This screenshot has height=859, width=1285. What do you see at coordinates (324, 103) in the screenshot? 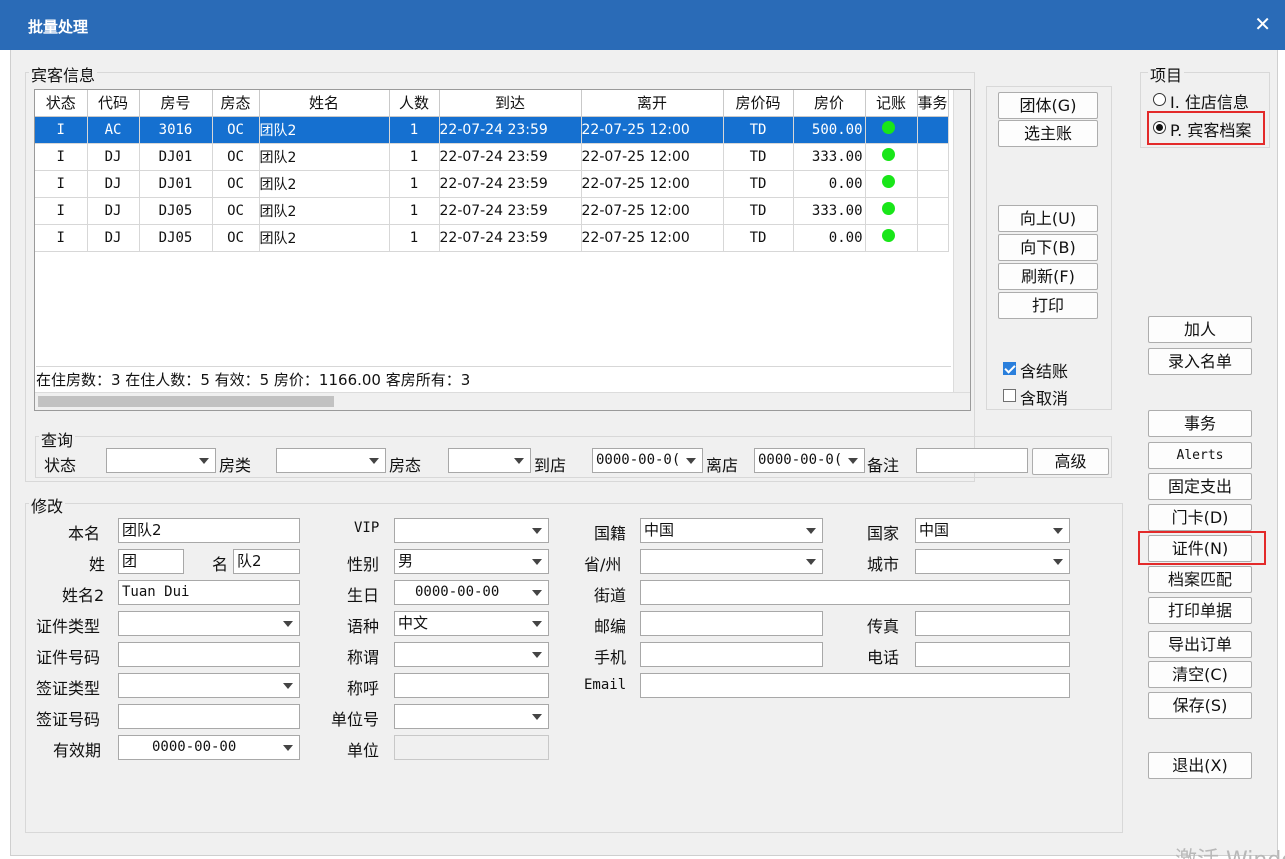
I see `column-header: 姓名` at bounding box center [324, 103].